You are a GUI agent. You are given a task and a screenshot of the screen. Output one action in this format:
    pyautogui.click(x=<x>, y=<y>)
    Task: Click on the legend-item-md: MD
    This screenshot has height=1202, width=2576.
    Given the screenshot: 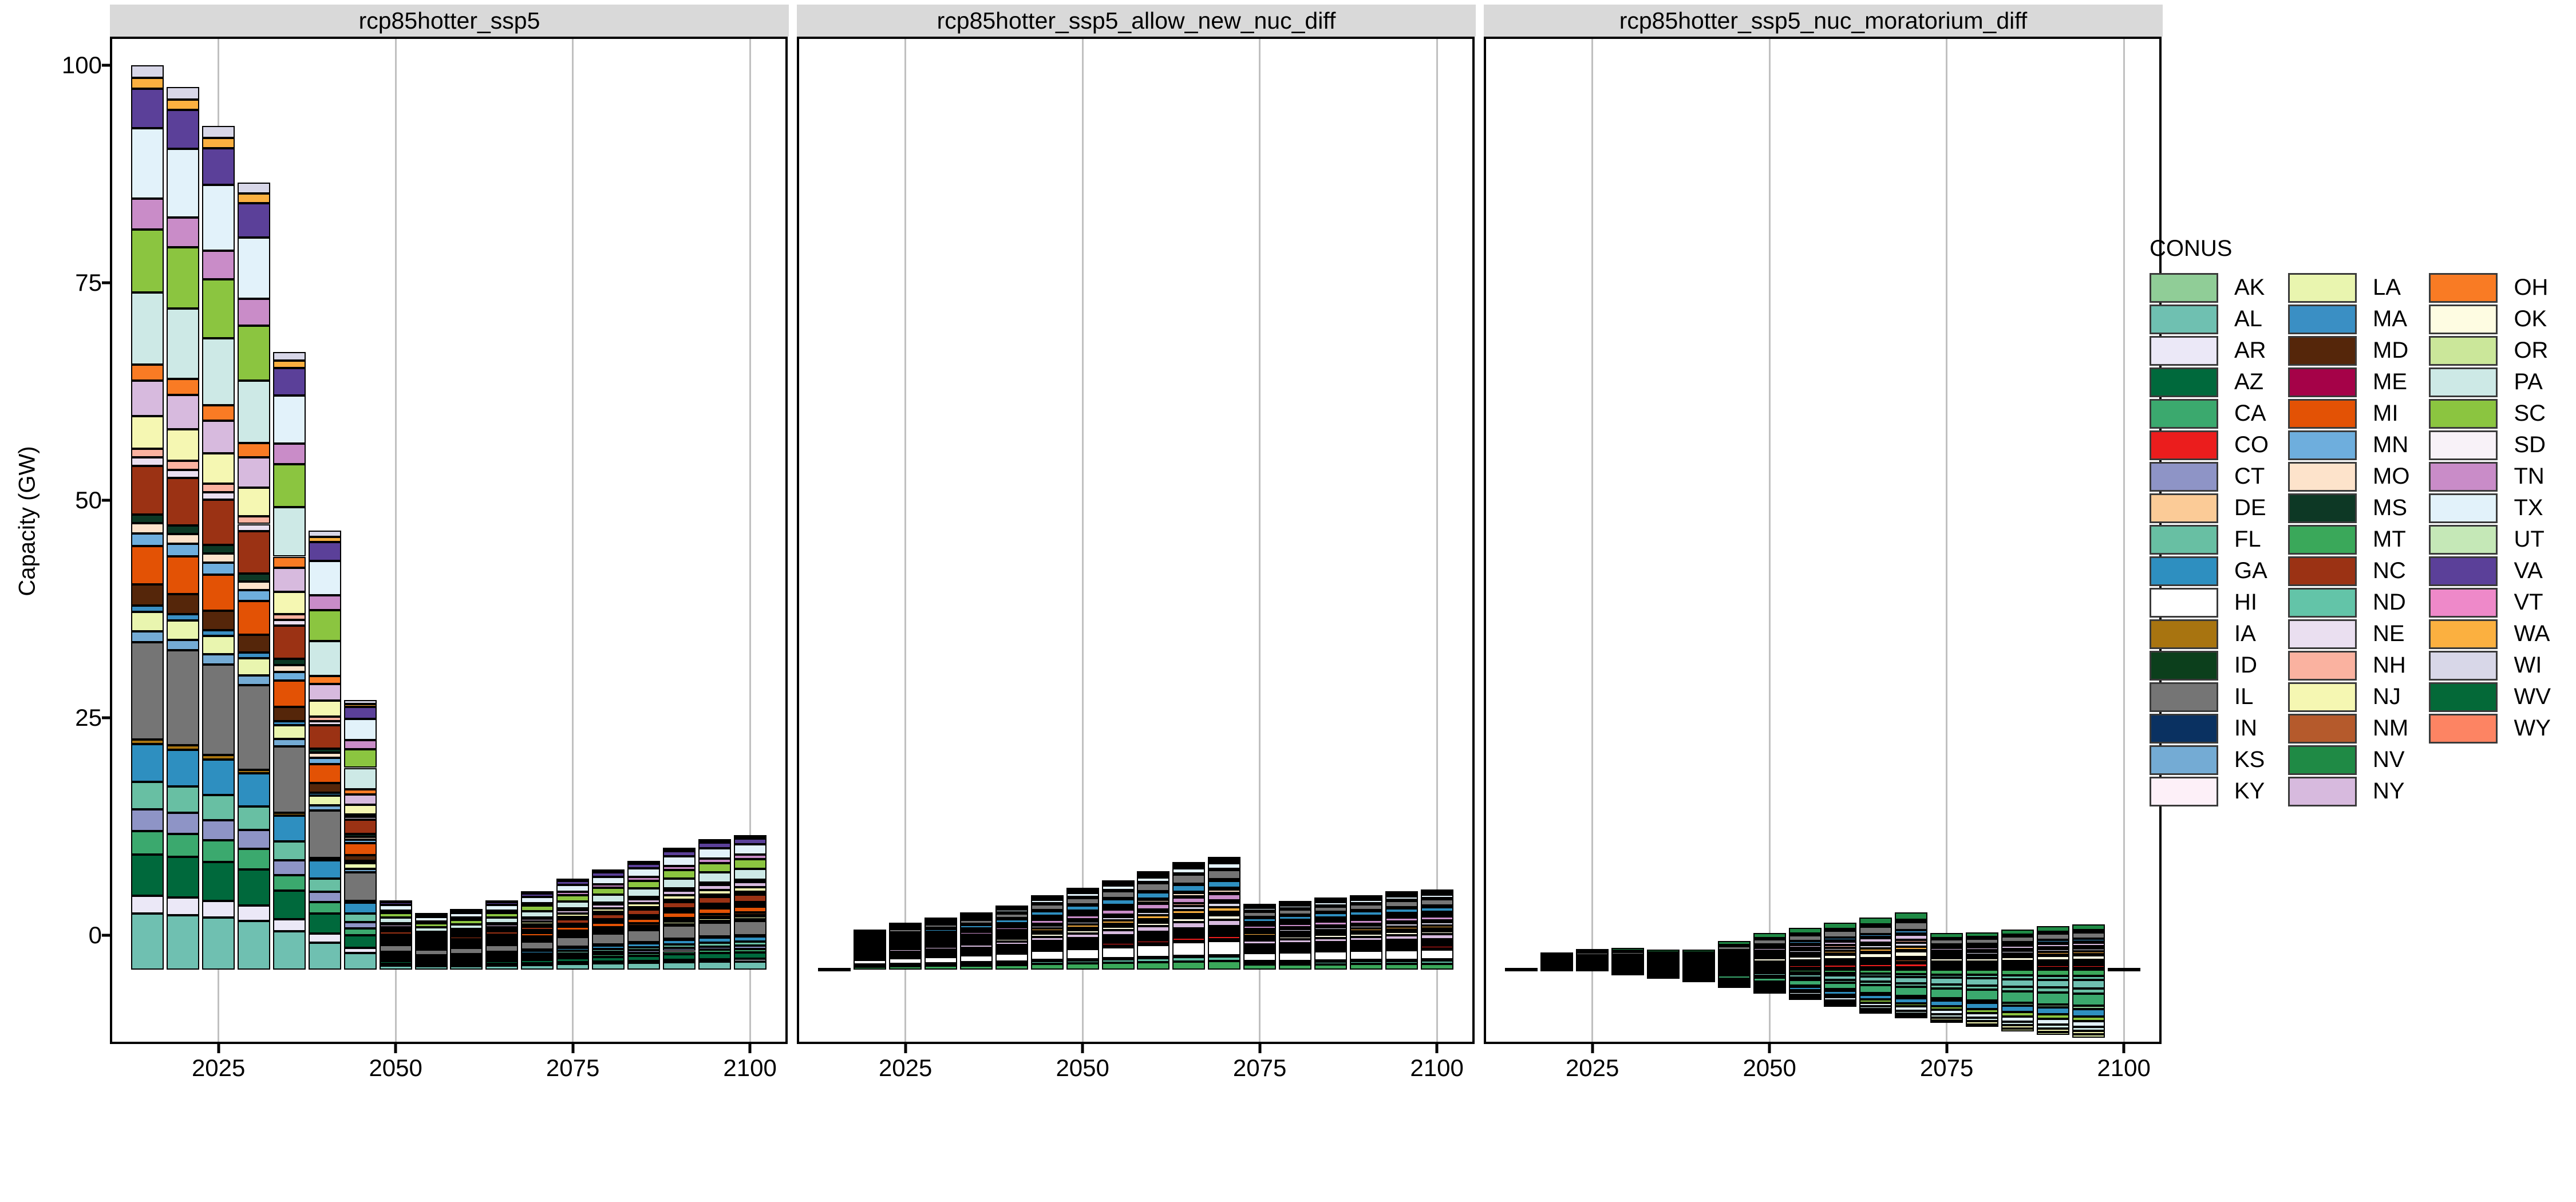 What is the action you would take?
    pyautogui.click(x=2348, y=350)
    